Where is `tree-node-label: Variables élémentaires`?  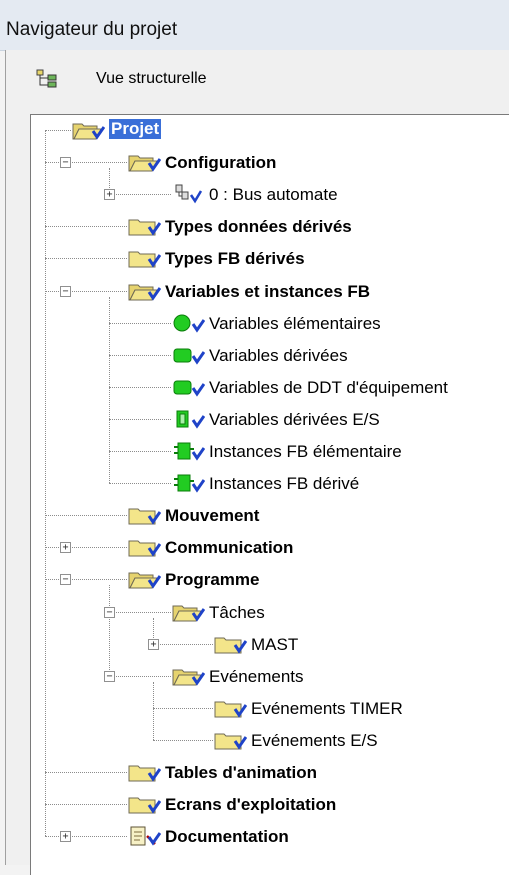
tree-node-label: Variables élémentaires is located at coordinates (295, 323).